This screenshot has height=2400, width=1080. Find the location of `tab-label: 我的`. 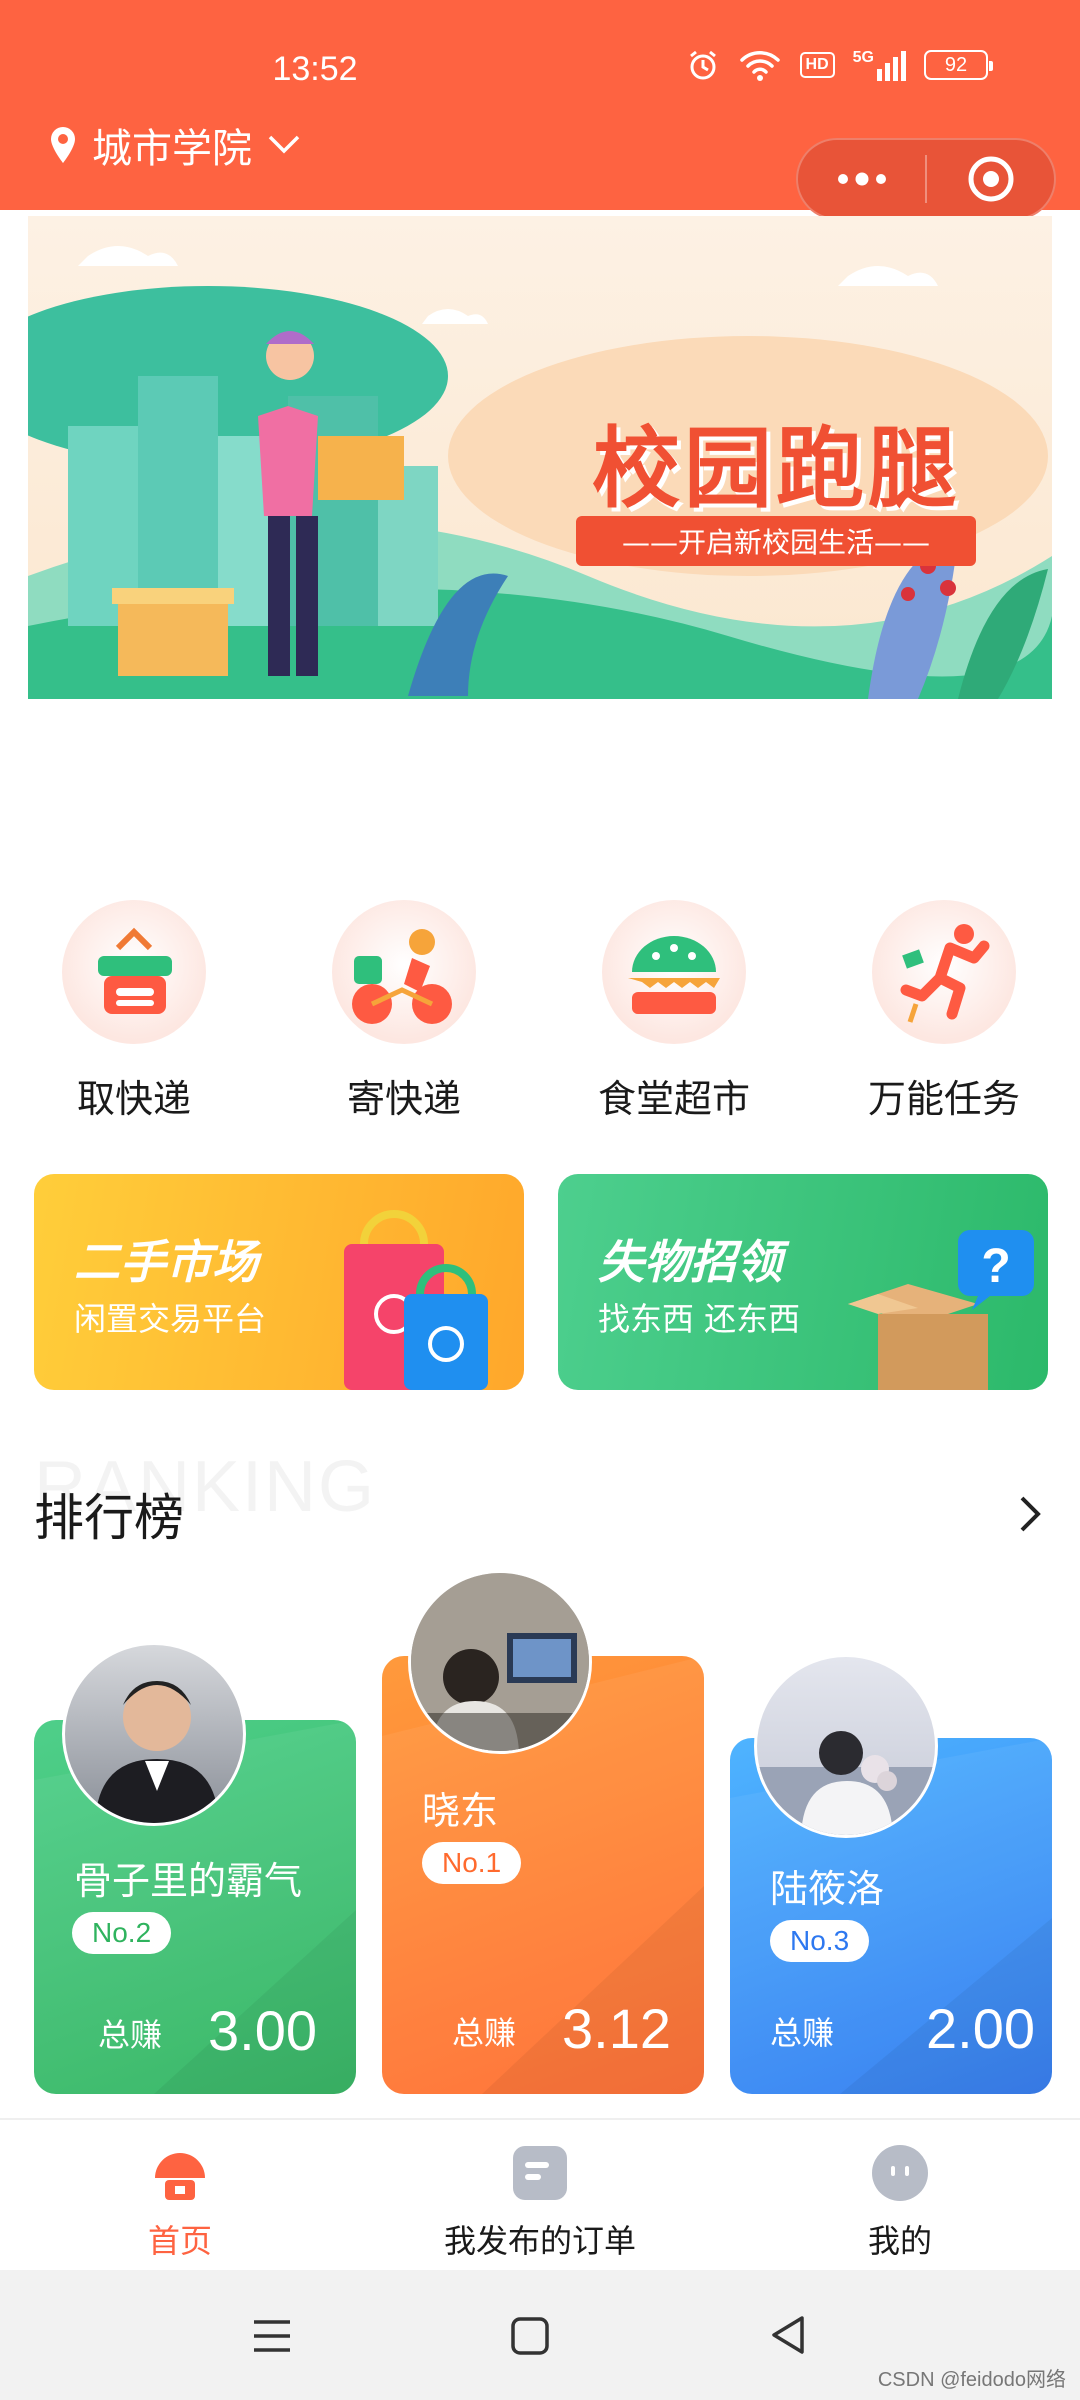

tab-label: 我的 is located at coordinates (899, 2241).